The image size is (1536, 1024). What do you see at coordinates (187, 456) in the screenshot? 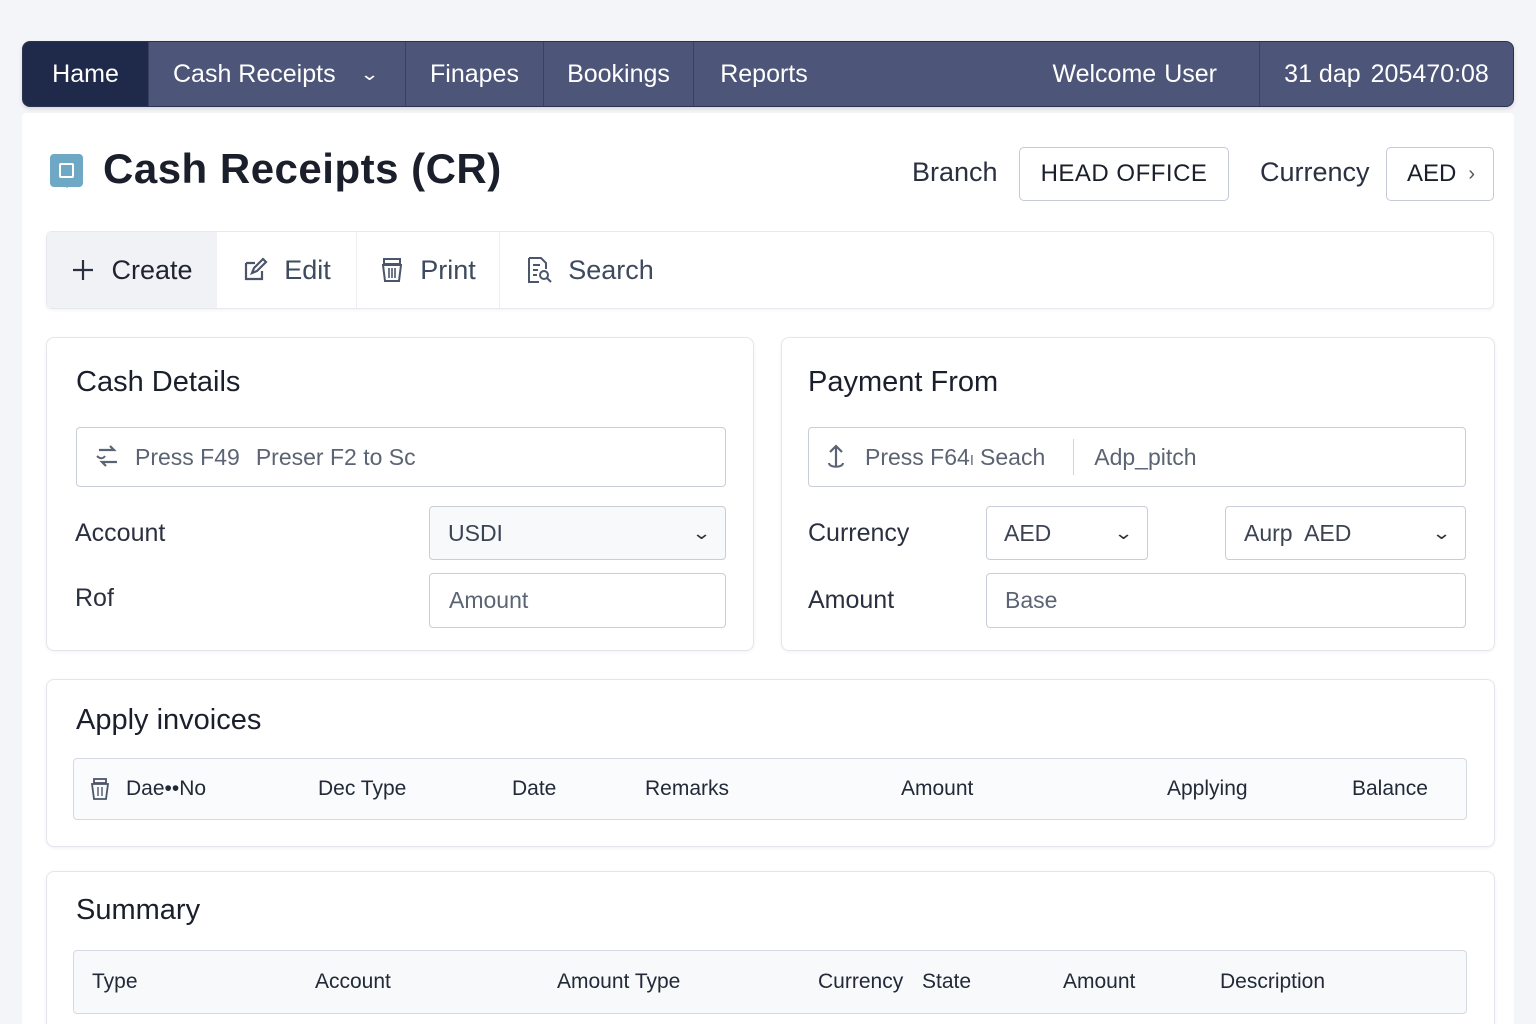
I see `cash-search-hint-1: Press F49` at bounding box center [187, 456].